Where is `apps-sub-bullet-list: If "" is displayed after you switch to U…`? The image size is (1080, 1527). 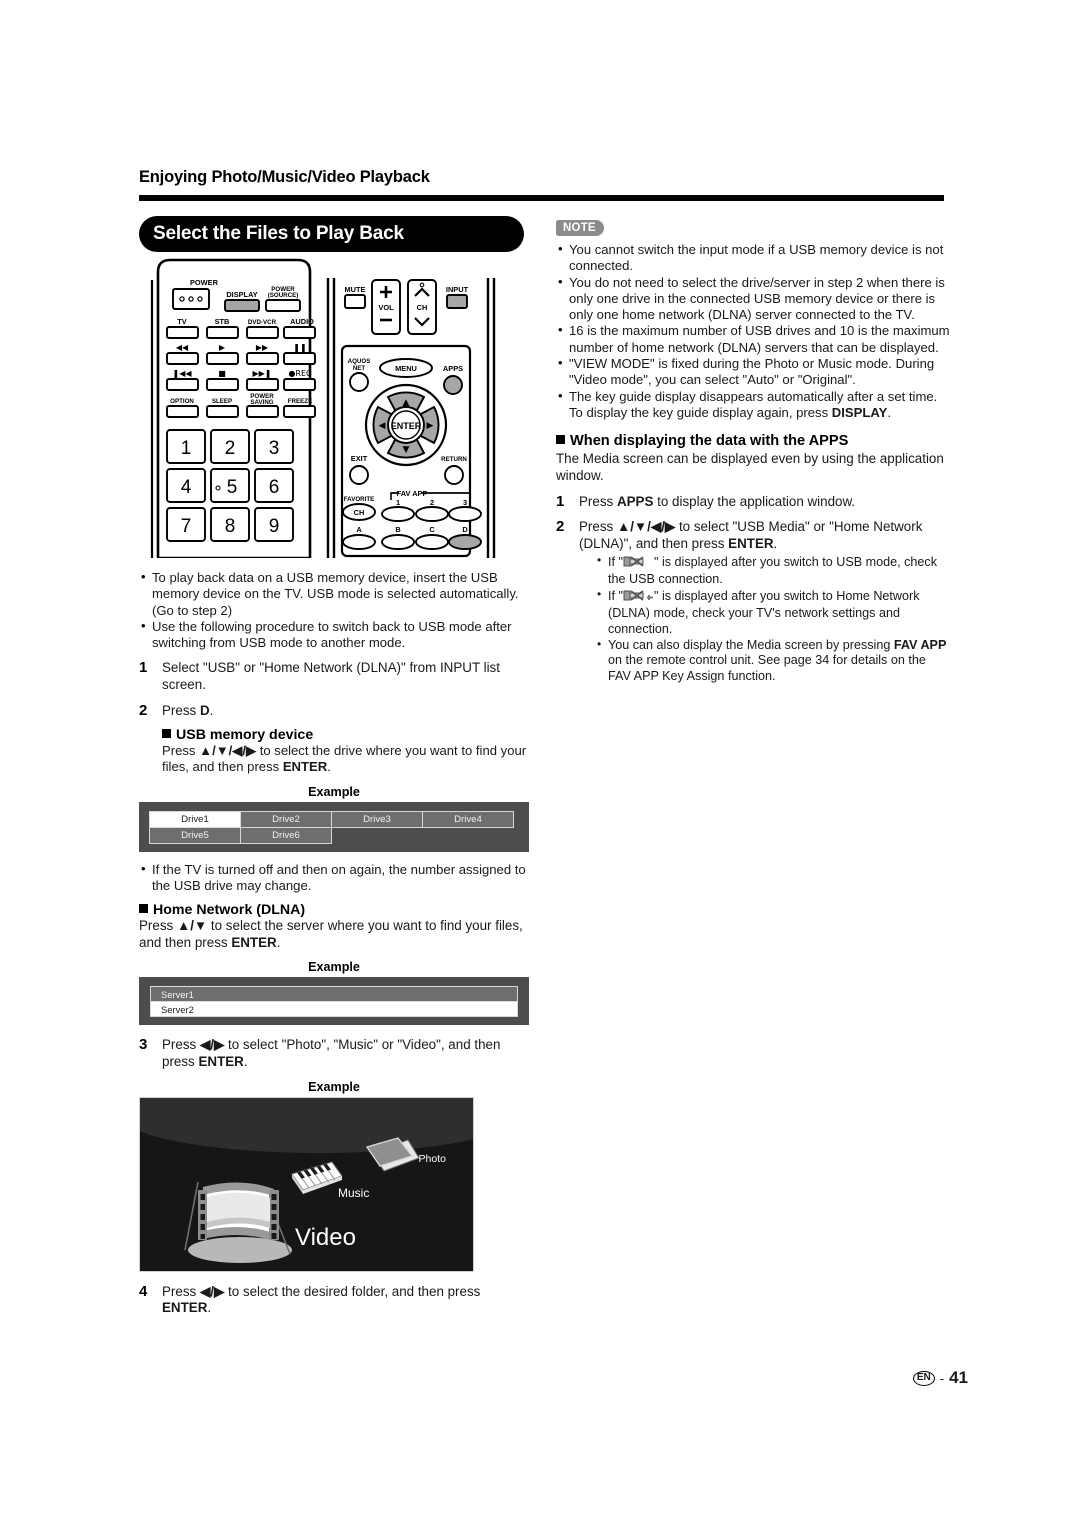
apps-sub-bullet-list: If "" is displayed after you switch to U… is located at coordinates (773, 619).